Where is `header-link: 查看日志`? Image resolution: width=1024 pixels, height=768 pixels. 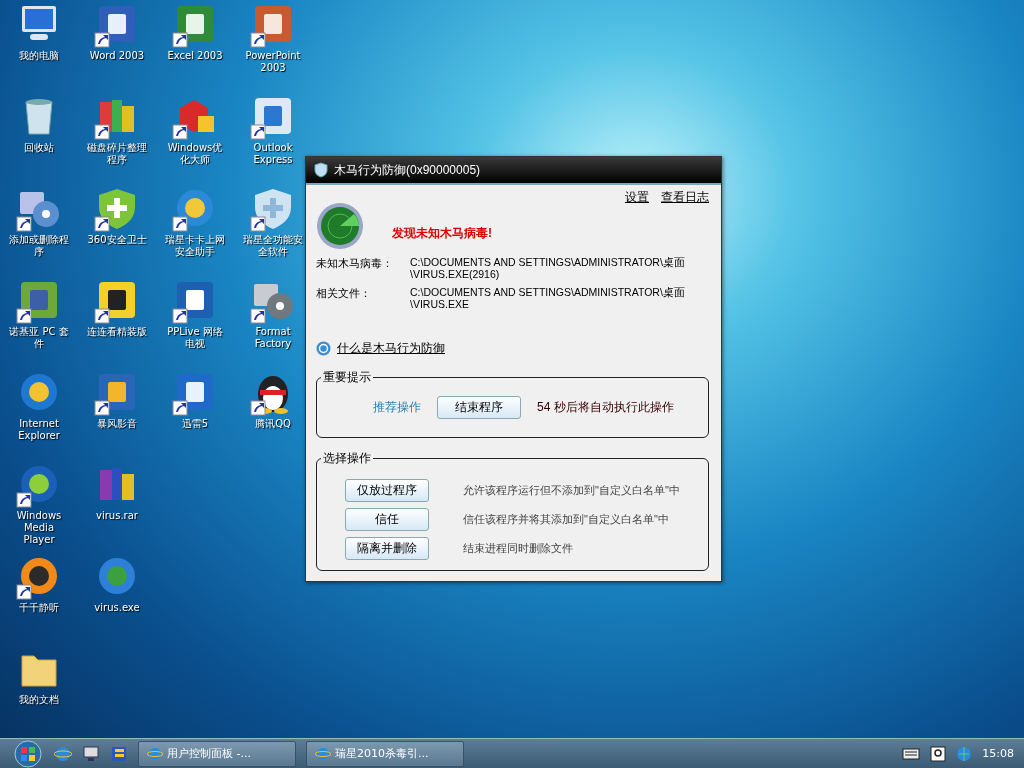 header-link: 查看日志 is located at coordinates (685, 197).